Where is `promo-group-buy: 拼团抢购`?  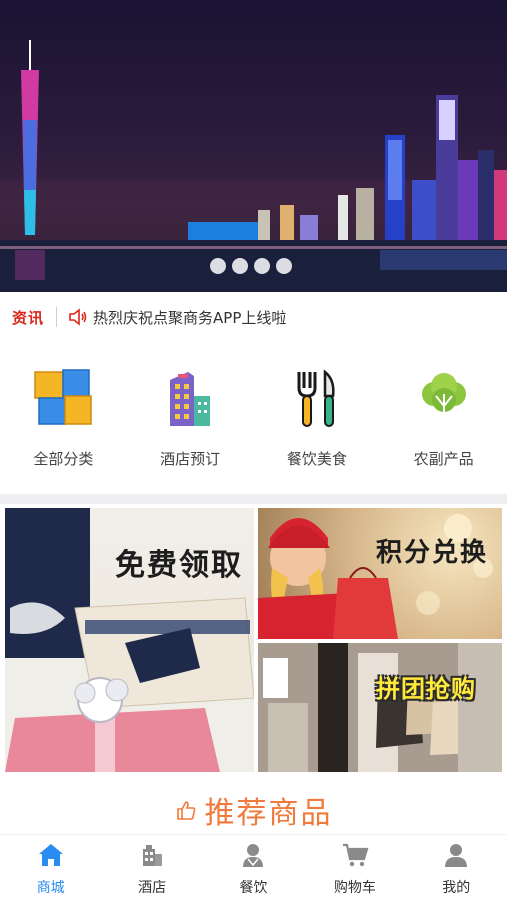 promo-group-buy: 拼团抢购 is located at coordinates (380, 707).